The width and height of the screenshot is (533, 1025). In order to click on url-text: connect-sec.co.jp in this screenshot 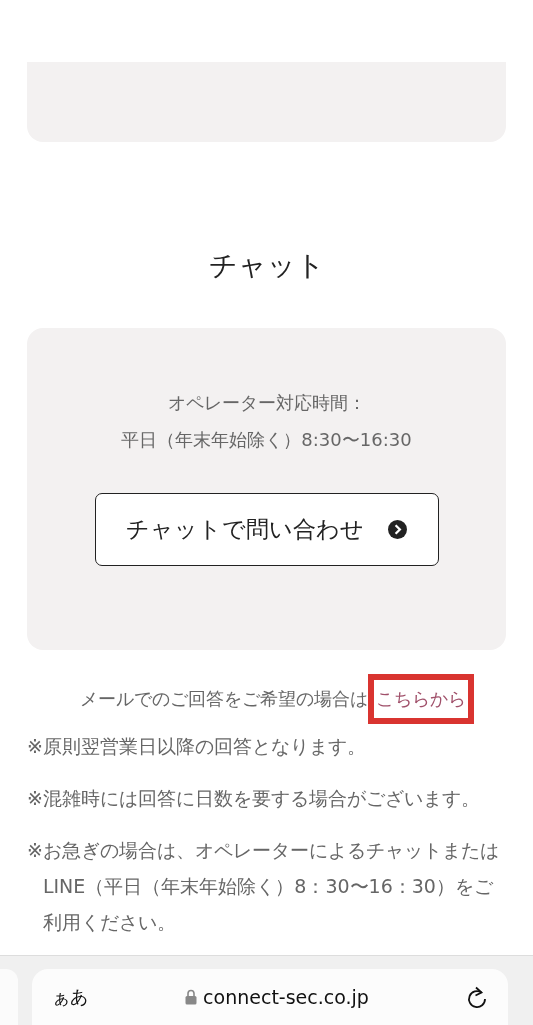, I will do `click(286, 997)`.